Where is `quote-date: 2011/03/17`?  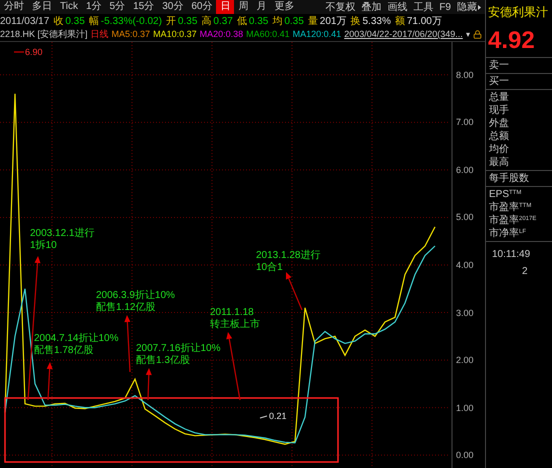 quote-date: 2011/03/17 is located at coordinates (25, 21).